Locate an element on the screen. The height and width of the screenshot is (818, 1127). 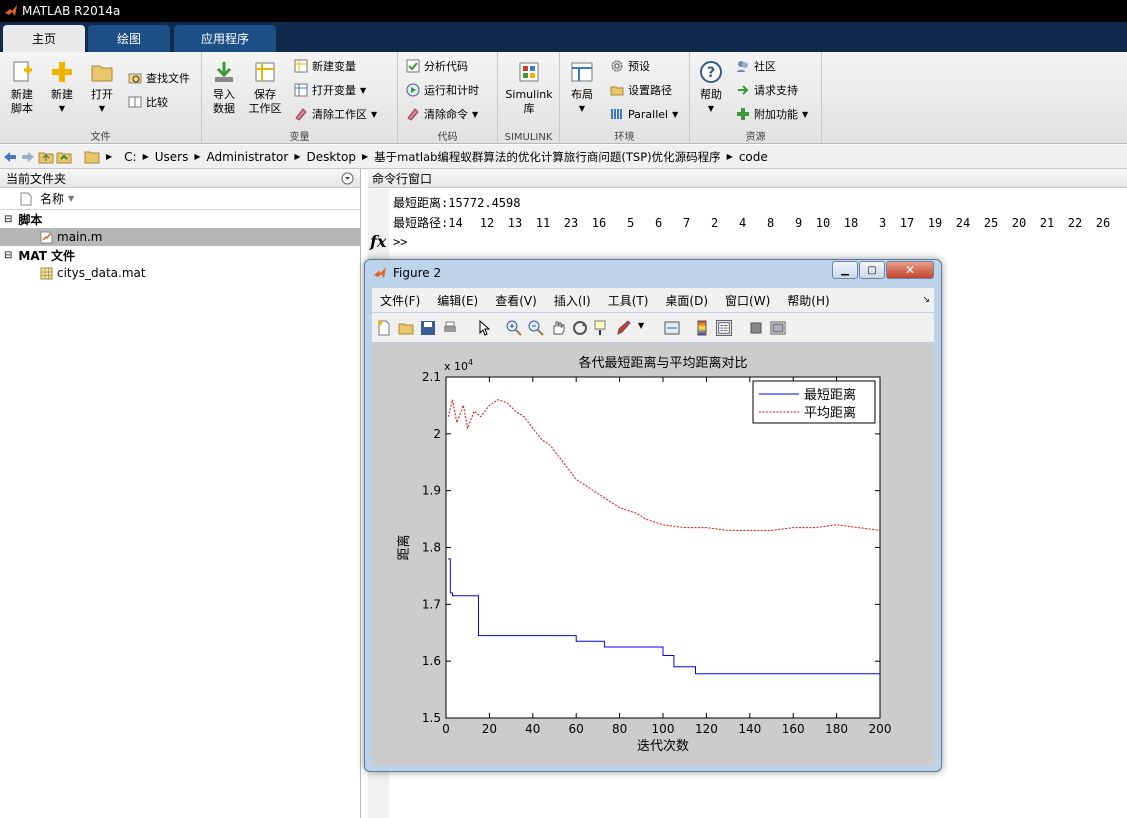
menu-window: 窗口(W) is located at coordinates (747, 300).